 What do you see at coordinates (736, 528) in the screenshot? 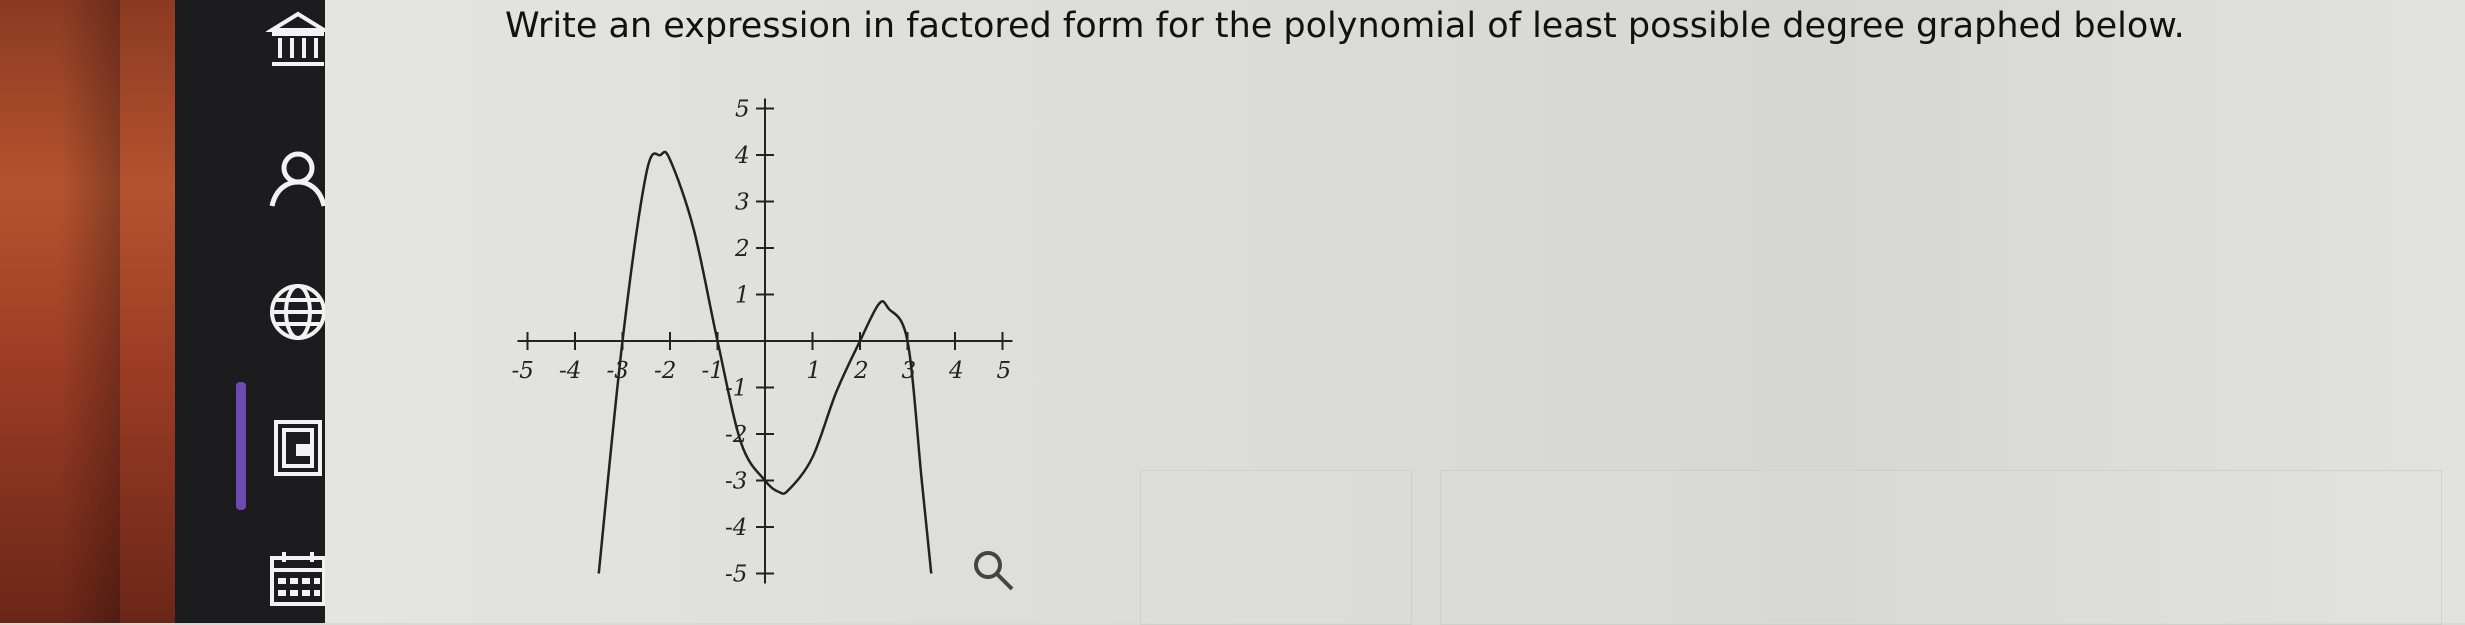
I see `y-tick-label: -4` at bounding box center [736, 528].